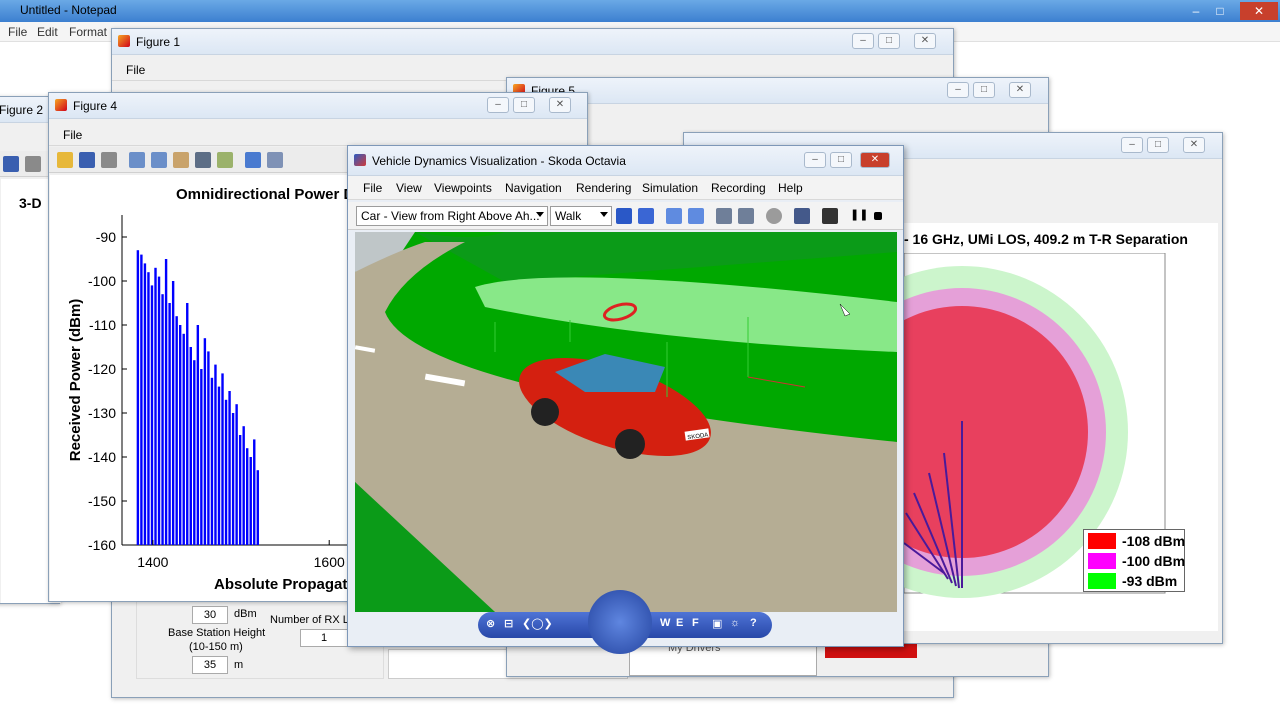  What do you see at coordinates (88, 32) in the screenshot?
I see `menu-format: Format` at bounding box center [88, 32].